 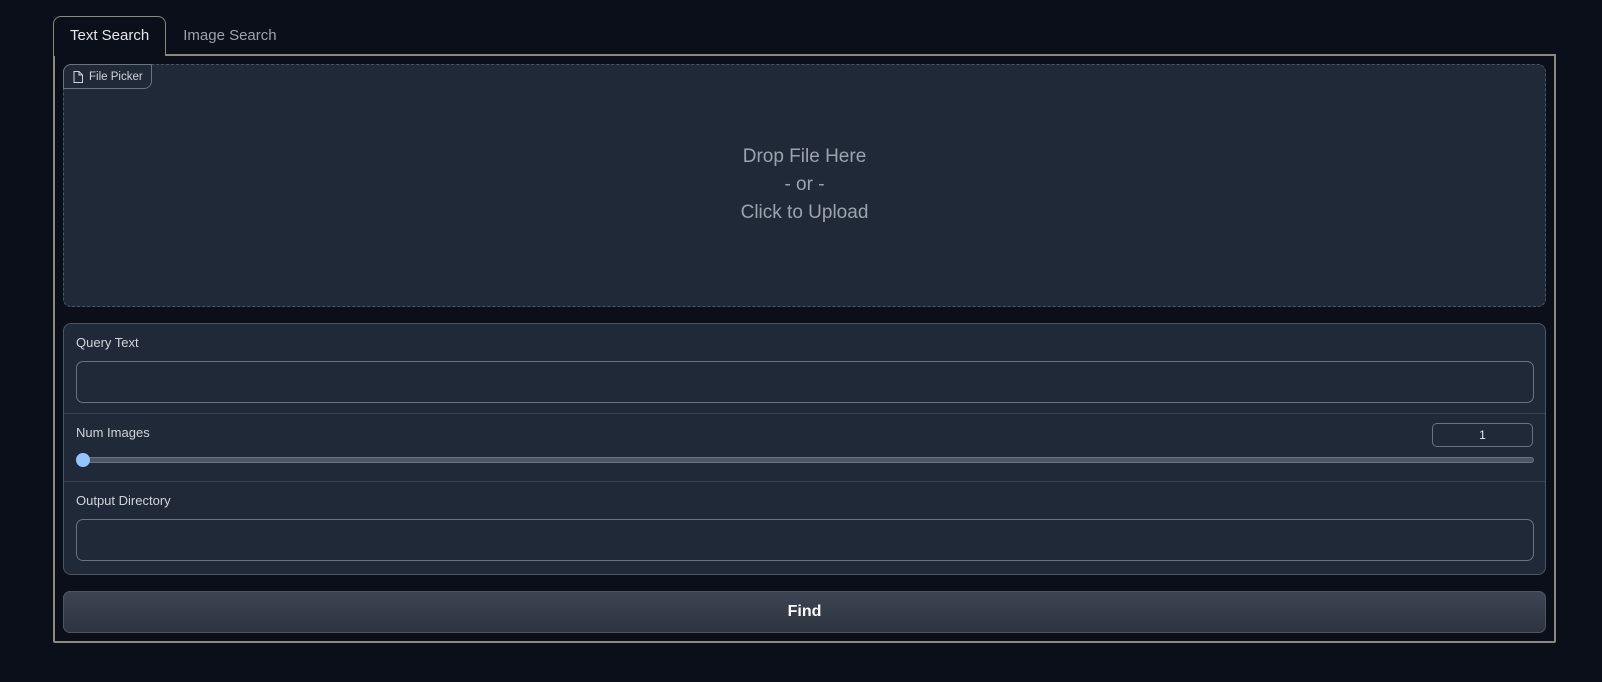 What do you see at coordinates (805, 460) in the screenshot?
I see `num-images-slider` at bounding box center [805, 460].